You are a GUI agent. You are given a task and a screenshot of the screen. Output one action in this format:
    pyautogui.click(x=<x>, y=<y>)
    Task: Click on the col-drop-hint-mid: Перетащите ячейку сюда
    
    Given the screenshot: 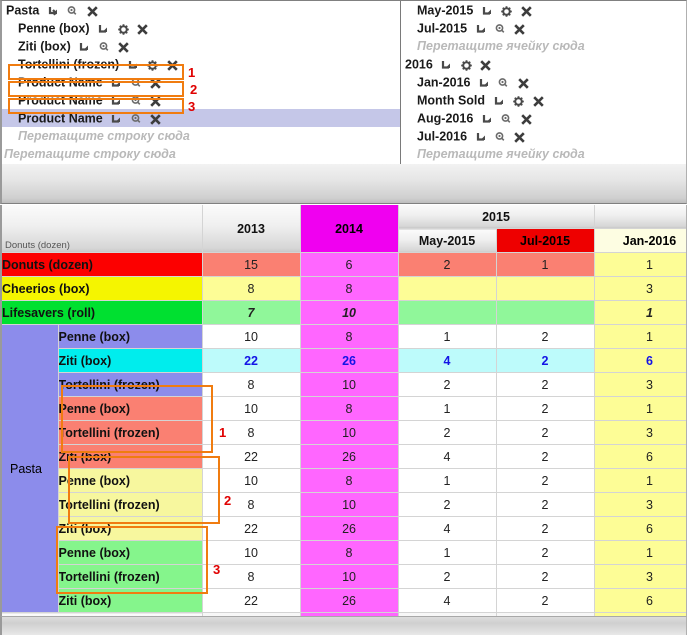 What is the action you would take?
    pyautogui.click(x=543, y=46)
    